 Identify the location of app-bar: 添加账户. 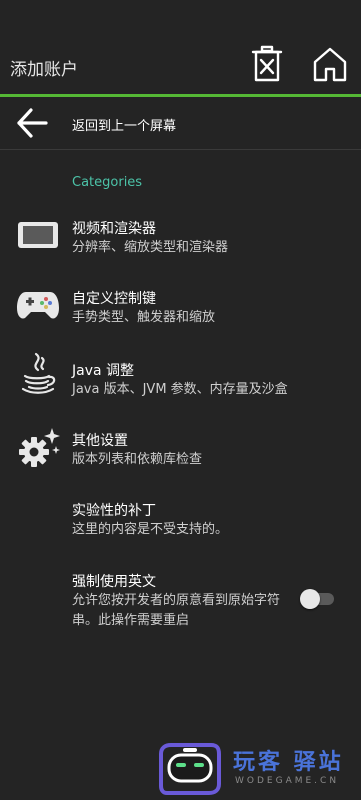
(180, 47).